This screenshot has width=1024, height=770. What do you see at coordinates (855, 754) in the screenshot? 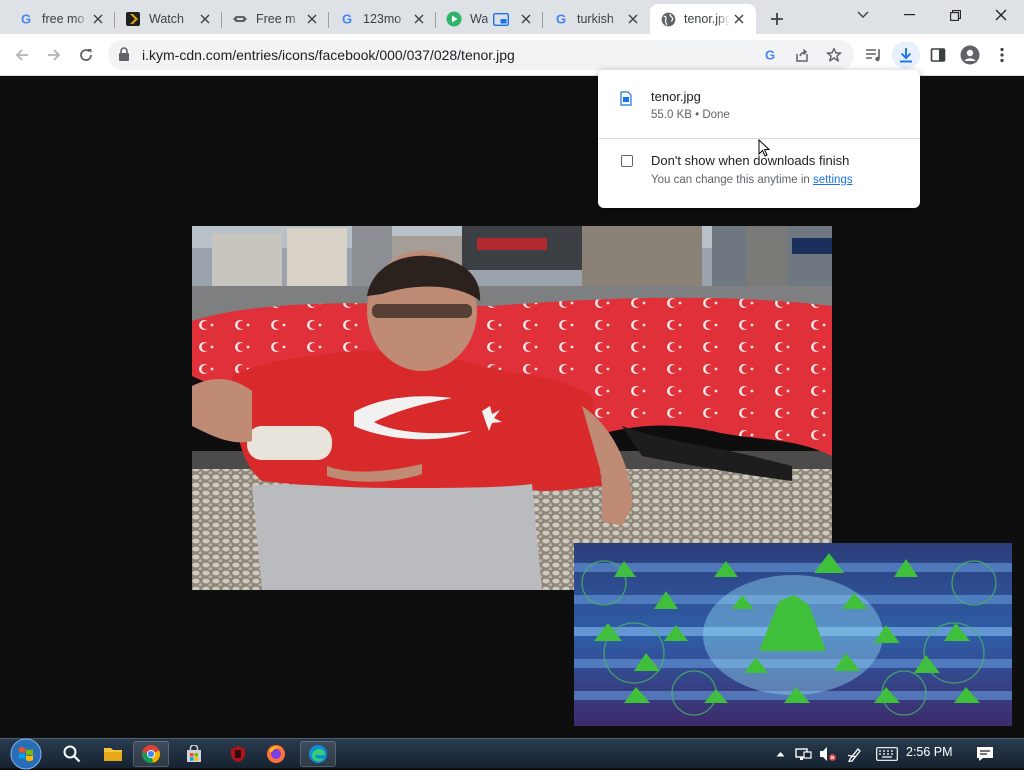
I see `pen-workspace-icon` at bounding box center [855, 754].